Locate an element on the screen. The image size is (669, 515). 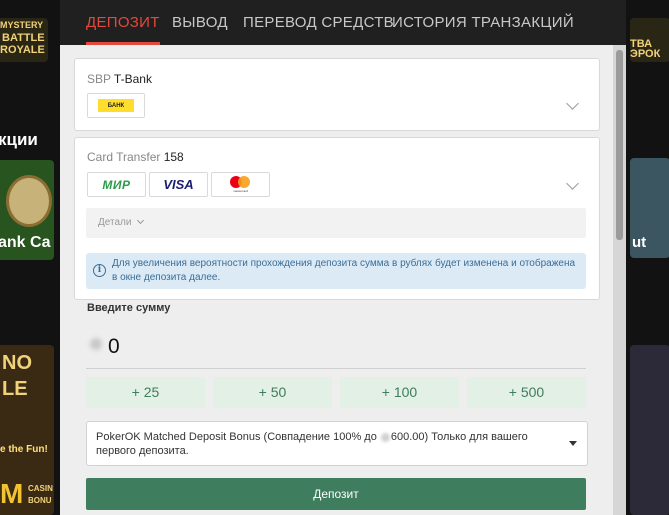
mastercard-logo: mastercard is located at coordinates (240, 184).